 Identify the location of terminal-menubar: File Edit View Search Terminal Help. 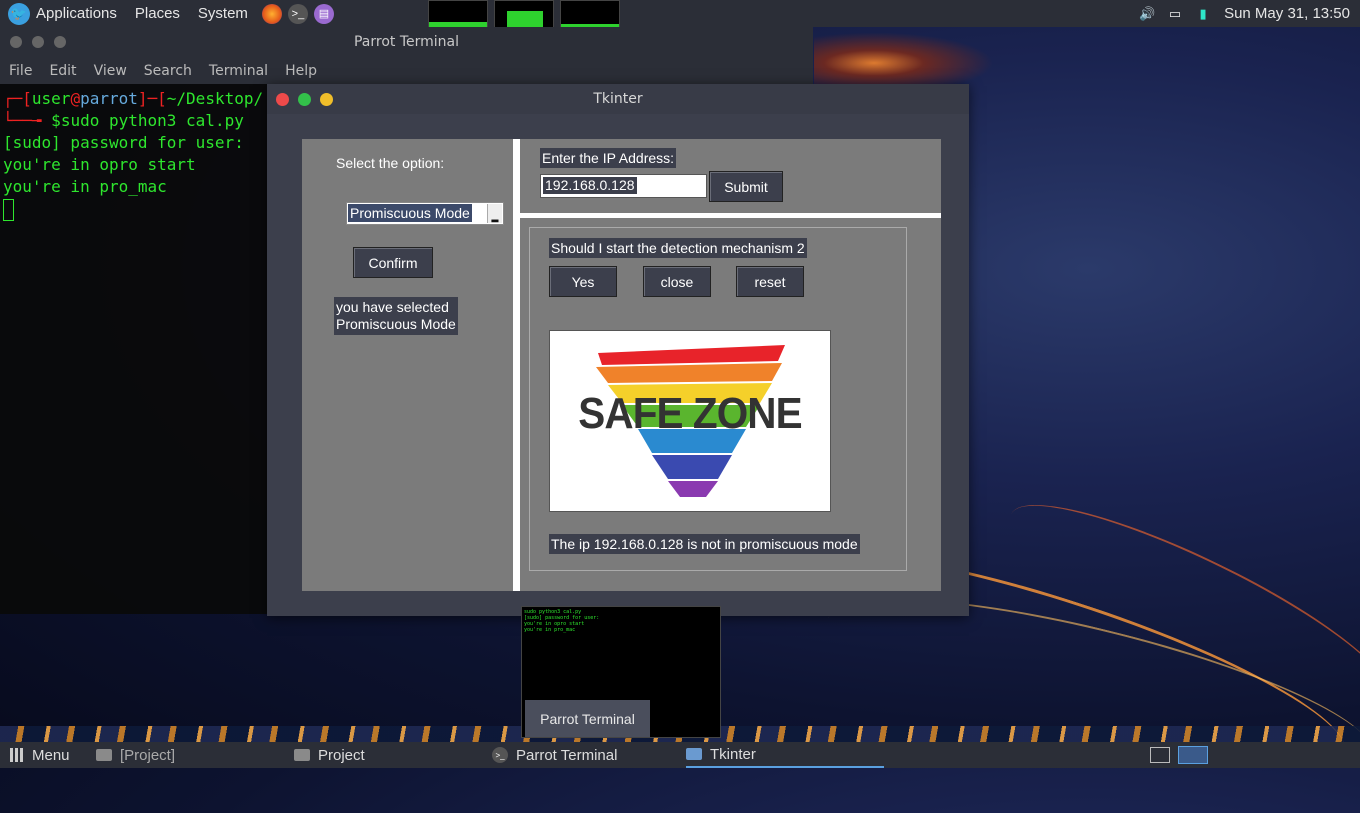
(406, 70).